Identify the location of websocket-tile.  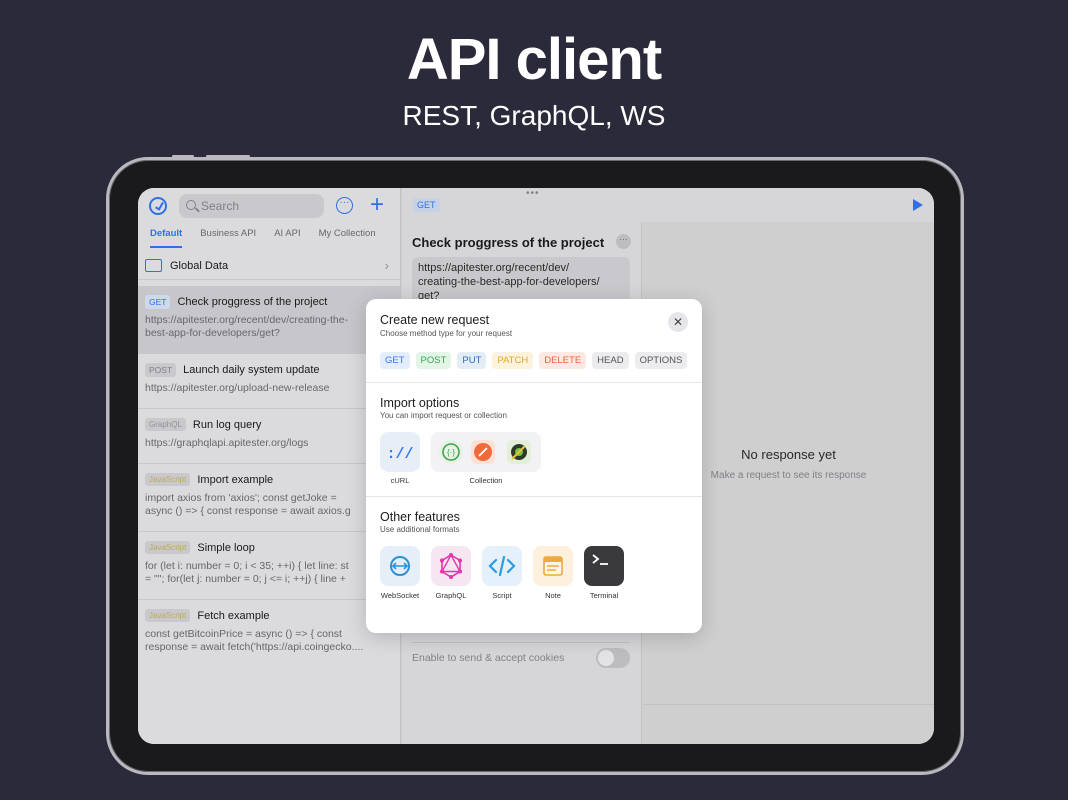
(400, 566).